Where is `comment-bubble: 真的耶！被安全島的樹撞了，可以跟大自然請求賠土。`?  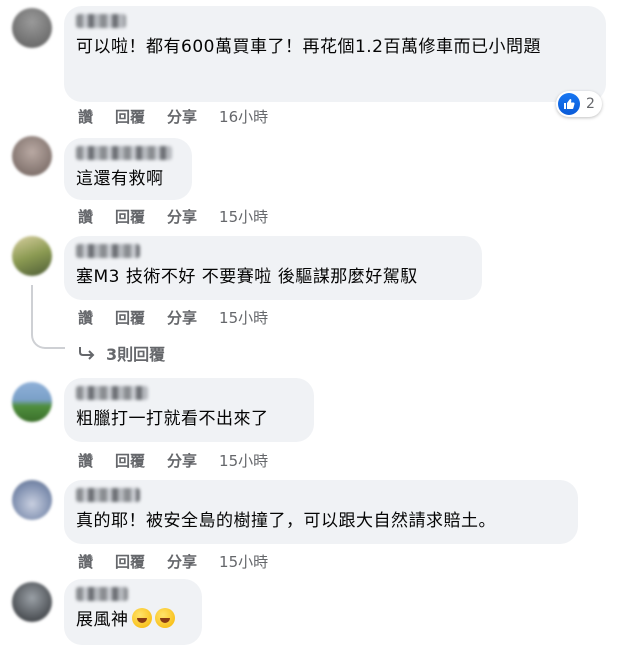
comment-bubble: 真的耶！被安全島的樹撞了，可以跟大自然請求賠土。 is located at coordinates (321, 512).